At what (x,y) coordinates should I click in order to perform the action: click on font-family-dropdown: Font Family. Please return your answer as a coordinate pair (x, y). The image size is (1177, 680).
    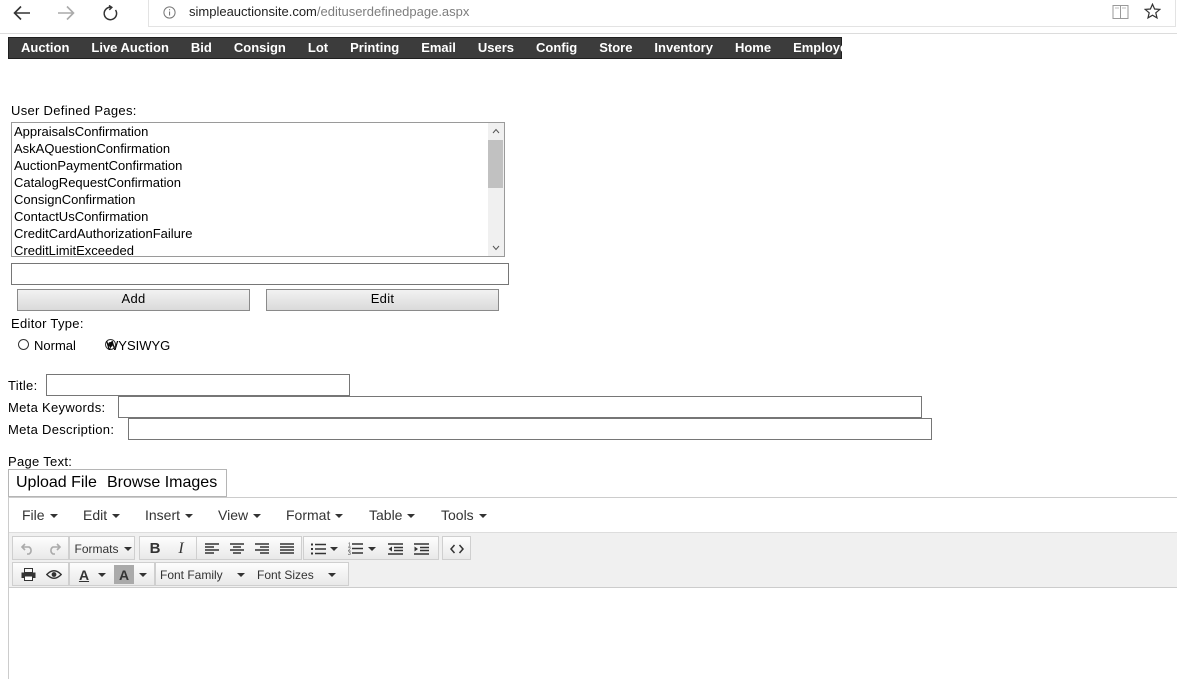
    Looking at the image, I should click on (204, 574).